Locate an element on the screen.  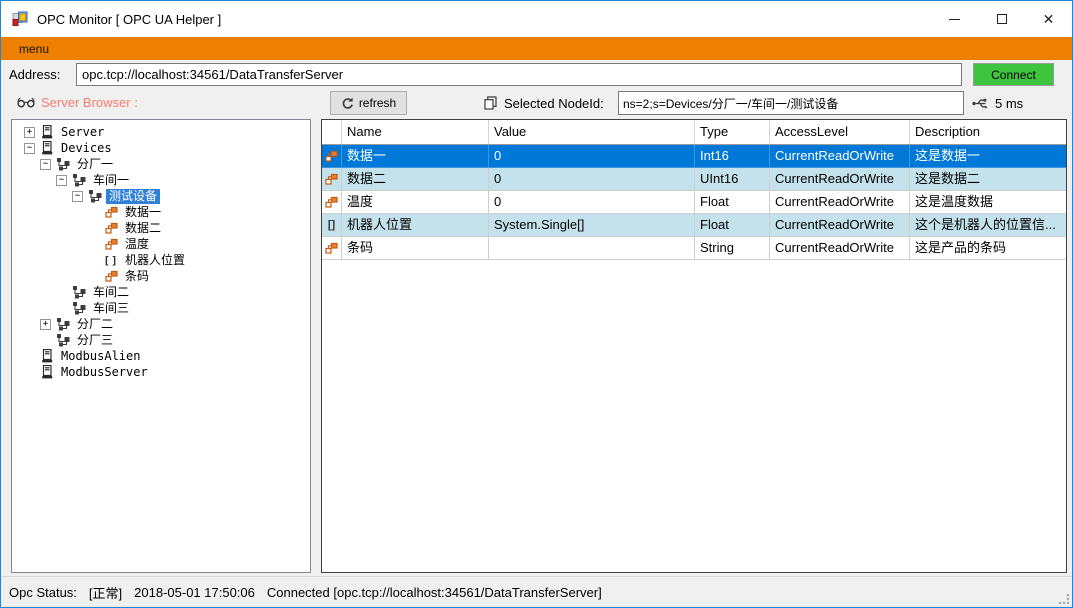
grid-header-type: Type is located at coordinates (732, 132).